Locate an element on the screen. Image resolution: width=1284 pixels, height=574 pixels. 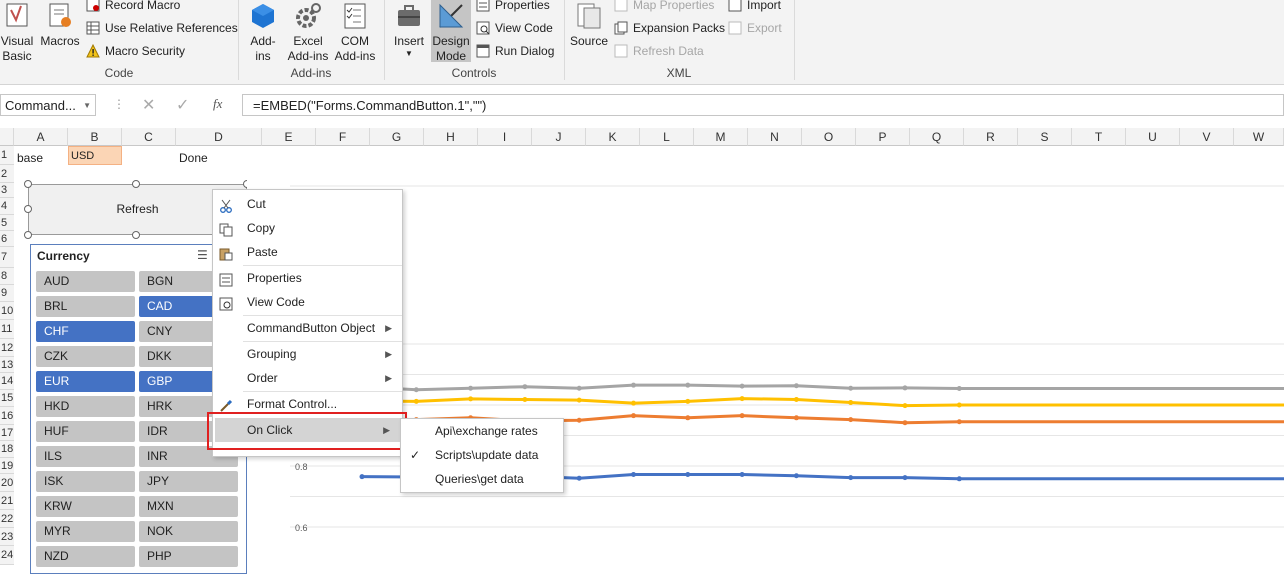
use-relative-references-button: Use Relative References is located at coordinates (162, 28).